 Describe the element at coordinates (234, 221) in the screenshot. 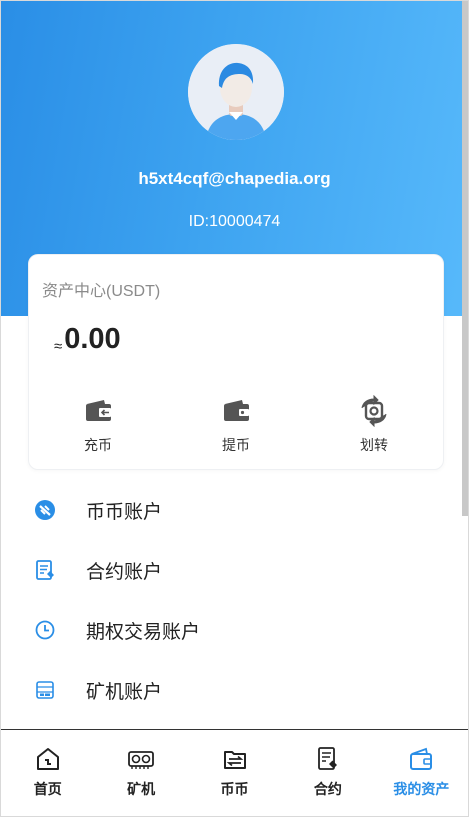

I see `user-id: ID:10000474` at that location.